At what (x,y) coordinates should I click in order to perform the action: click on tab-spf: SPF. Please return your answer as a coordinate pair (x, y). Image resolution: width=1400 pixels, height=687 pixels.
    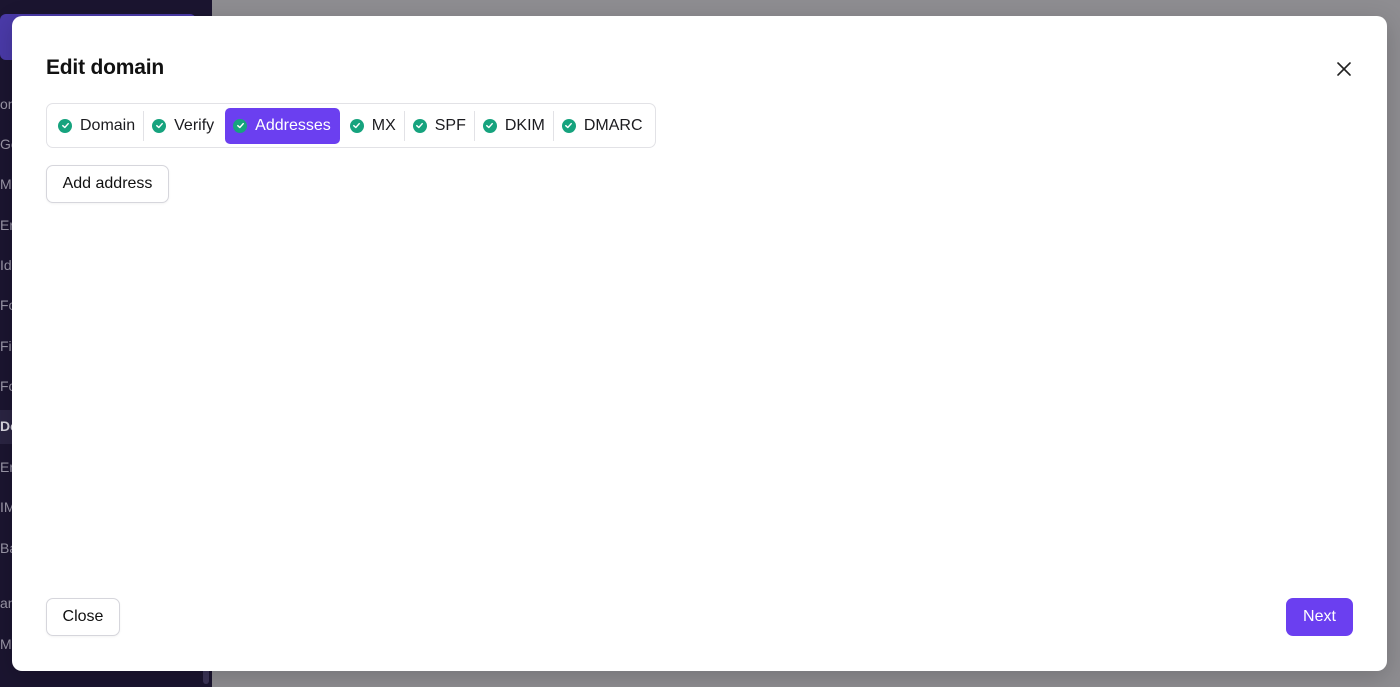
    Looking at the image, I should click on (439, 126).